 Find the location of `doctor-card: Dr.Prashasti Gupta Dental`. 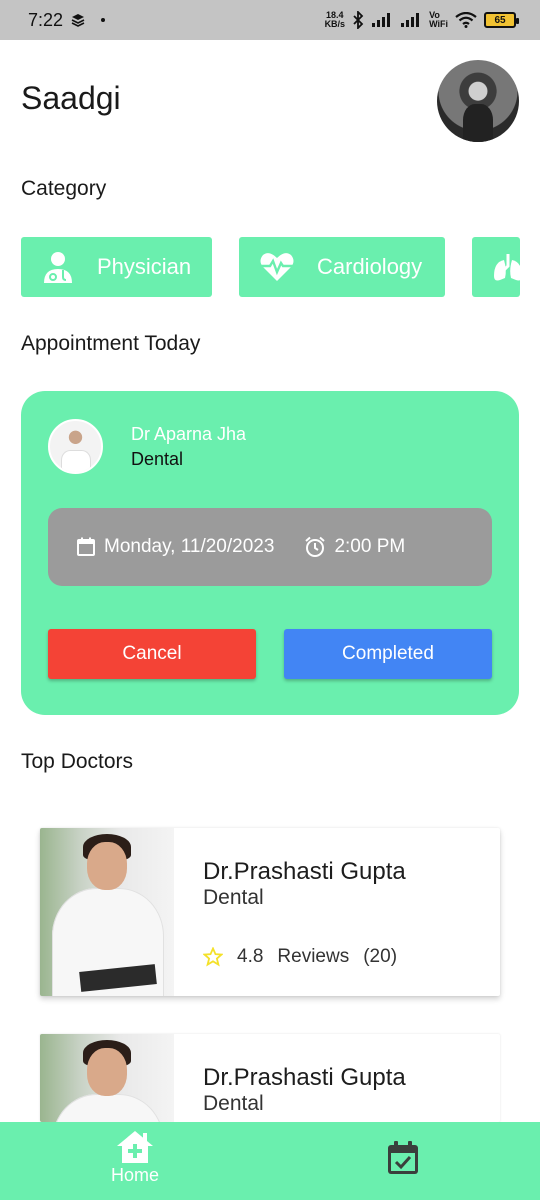

doctor-card: Dr.Prashasti Gupta Dental is located at coordinates (270, 1078).